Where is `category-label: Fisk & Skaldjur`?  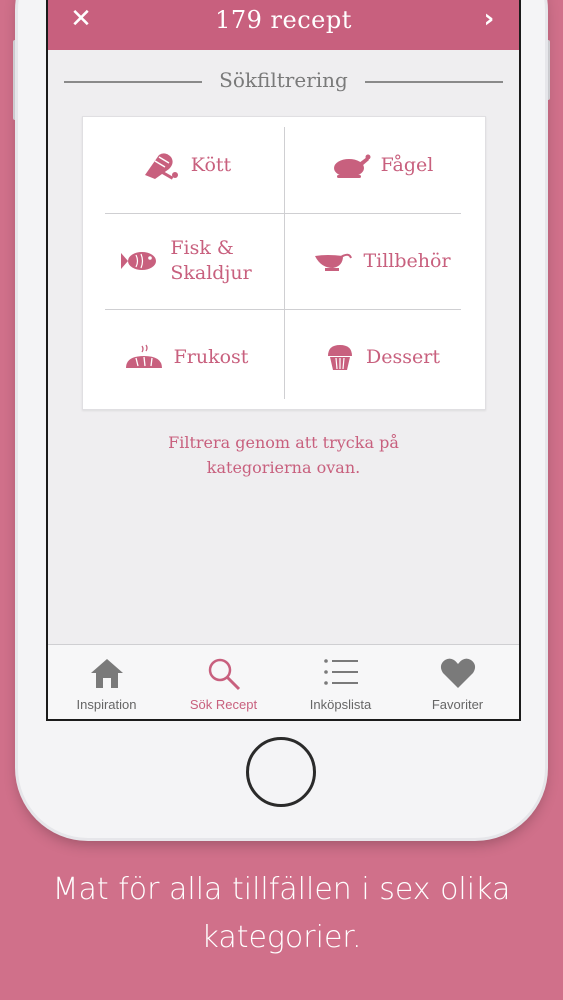 category-label: Fisk & Skaldjur is located at coordinates (211, 260).